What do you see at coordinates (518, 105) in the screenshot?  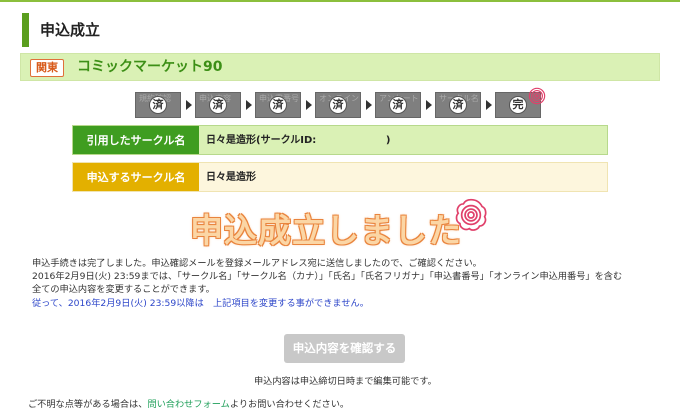 I see `step-7-seal: 完` at bounding box center [518, 105].